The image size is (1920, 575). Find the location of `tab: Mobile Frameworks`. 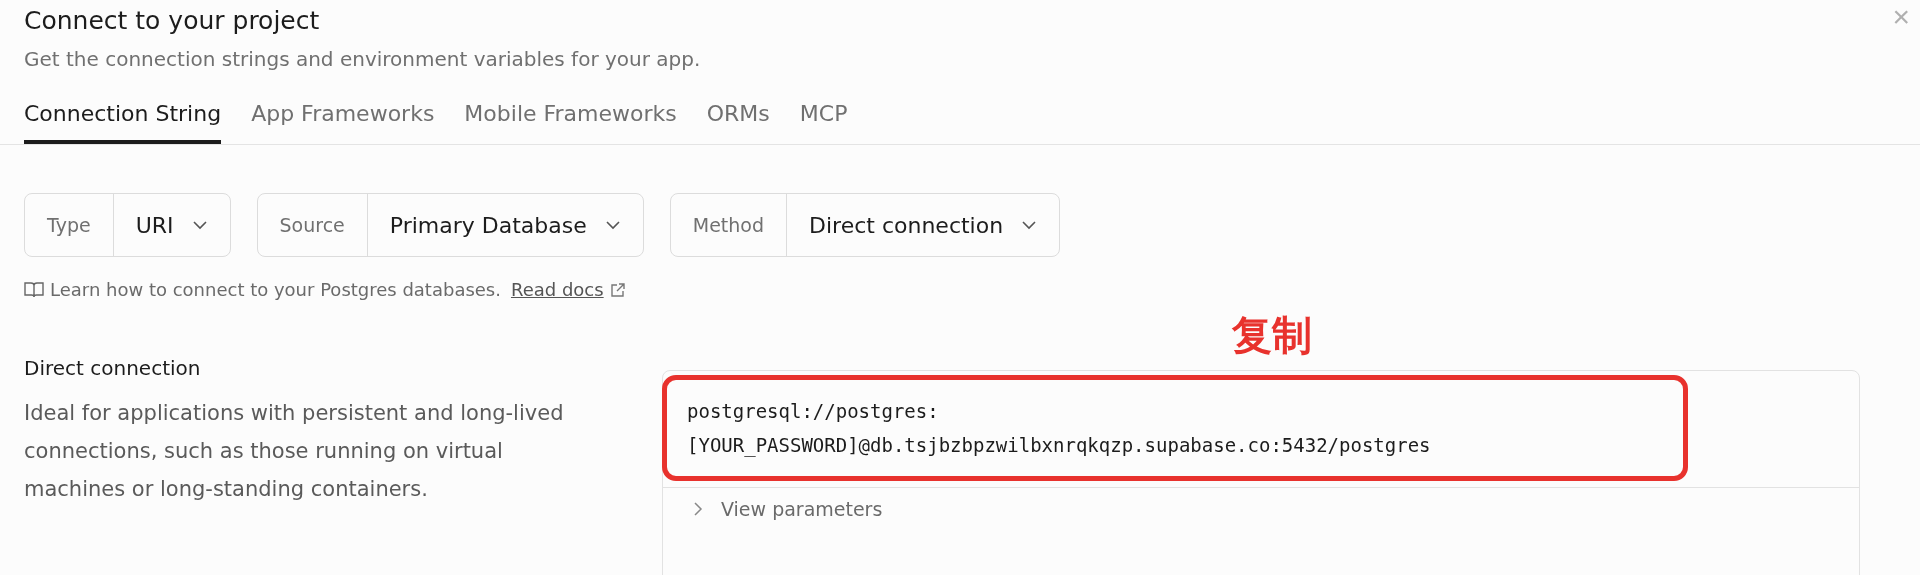

tab: Mobile Frameworks is located at coordinates (570, 122).